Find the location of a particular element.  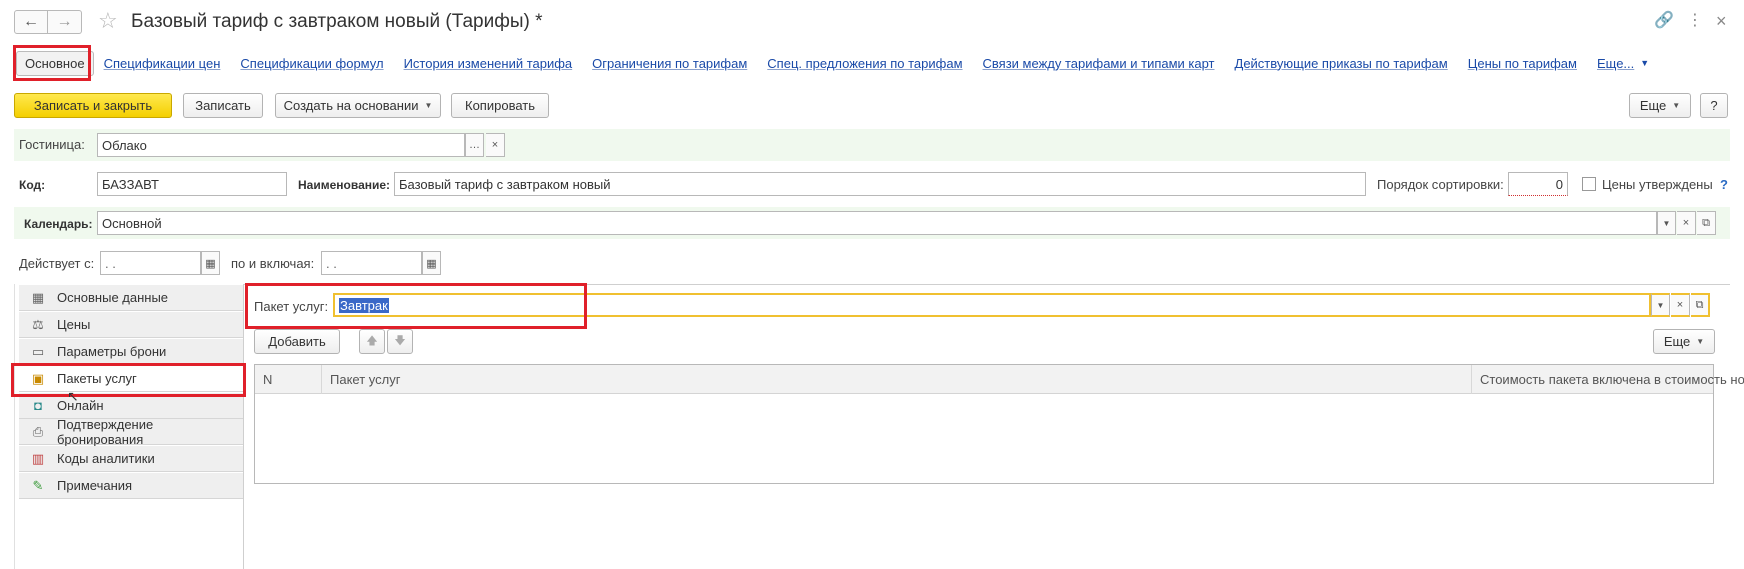

save-and-close-button: Записать и закрыть is located at coordinates (93, 105).